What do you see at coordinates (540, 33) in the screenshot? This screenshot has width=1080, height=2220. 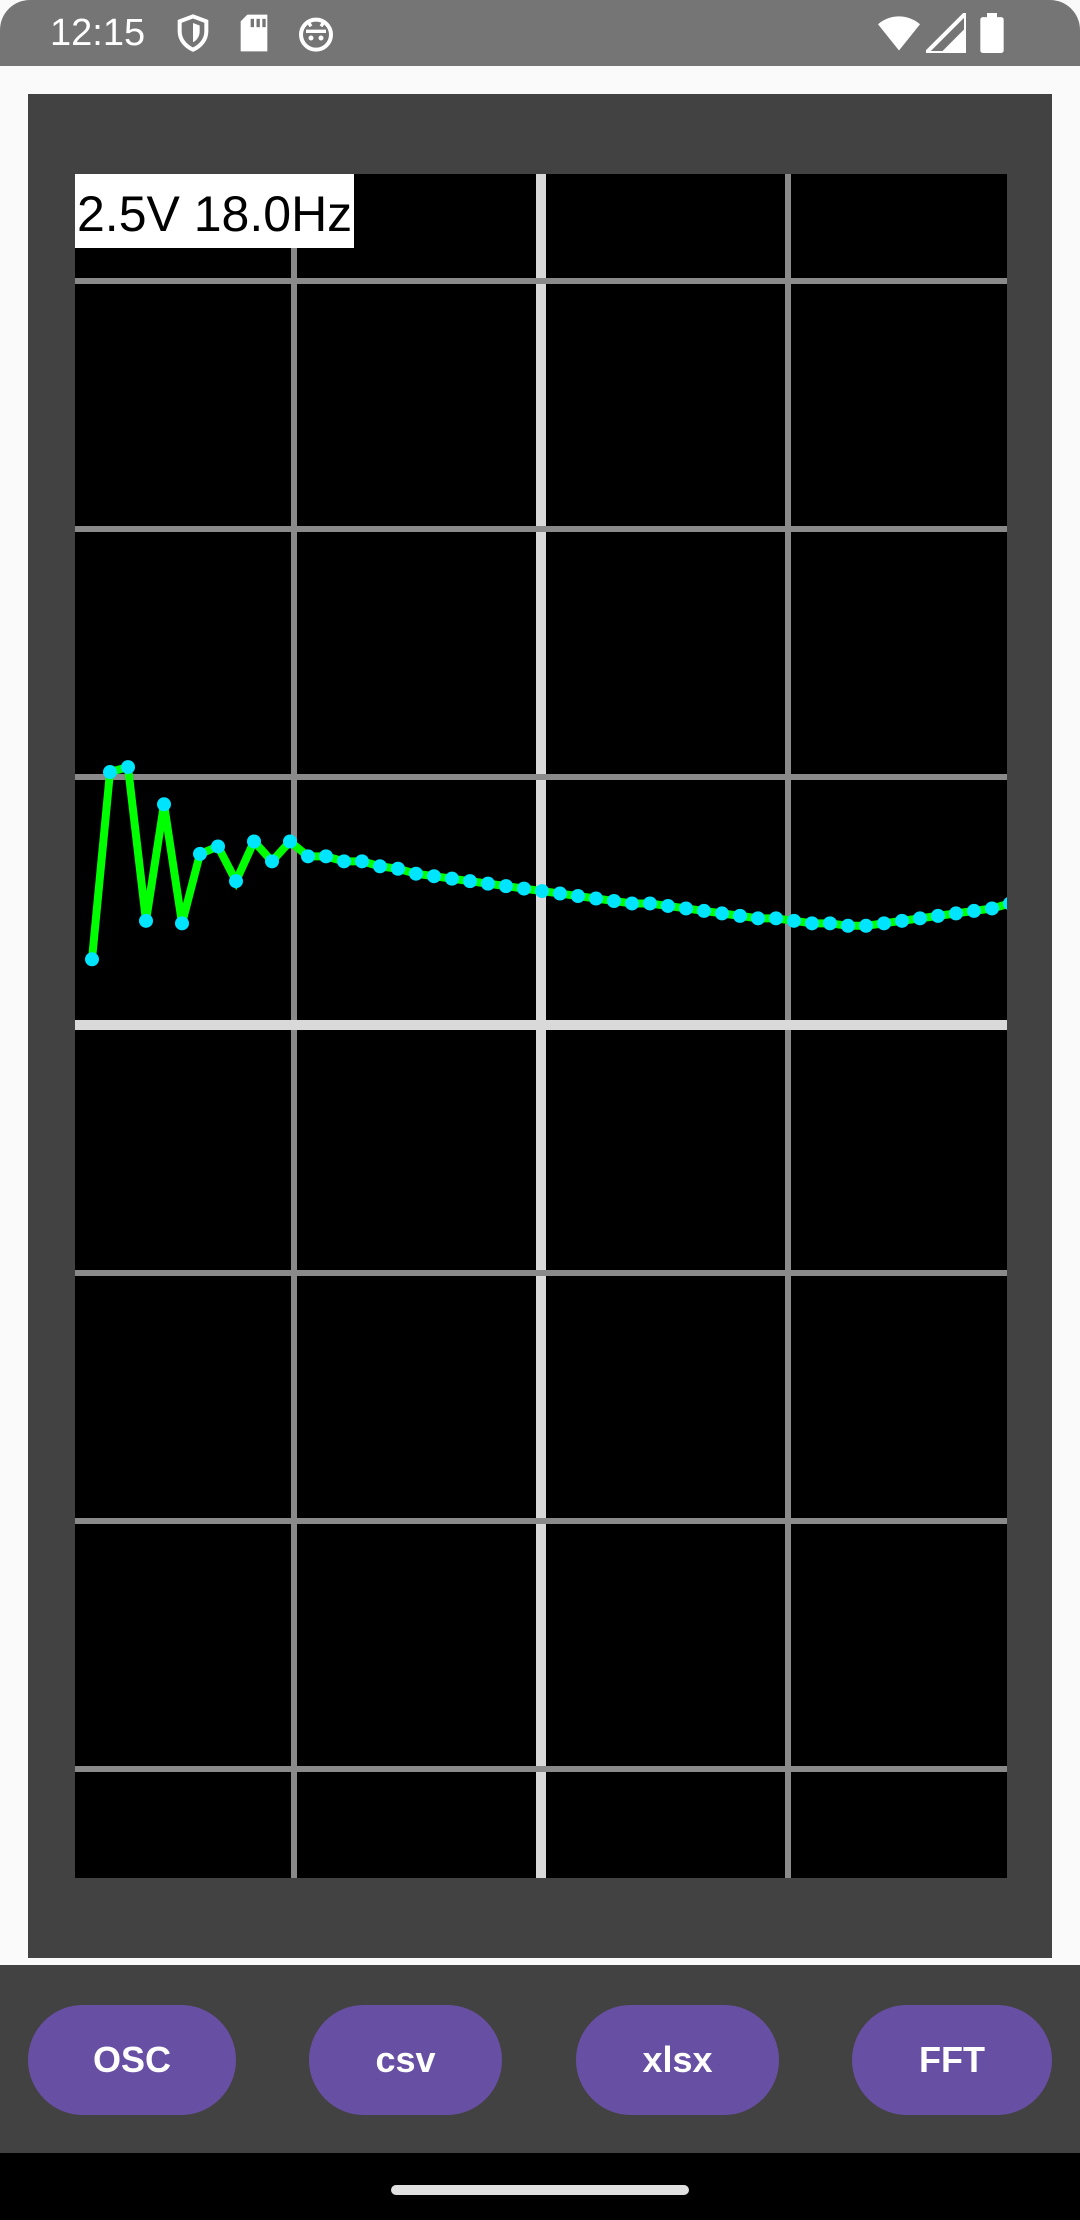 I see `status-bar: 12:15` at bounding box center [540, 33].